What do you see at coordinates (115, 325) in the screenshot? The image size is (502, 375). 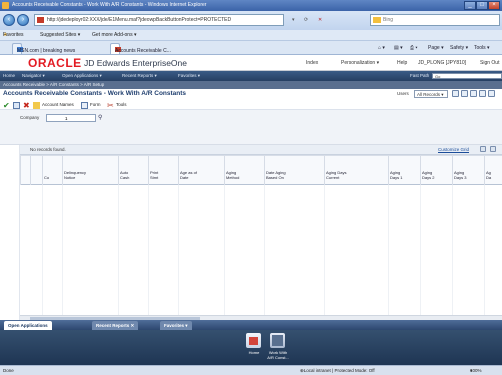 I see `tab-recent-reports: Recent Reports ✕` at bounding box center [115, 325].